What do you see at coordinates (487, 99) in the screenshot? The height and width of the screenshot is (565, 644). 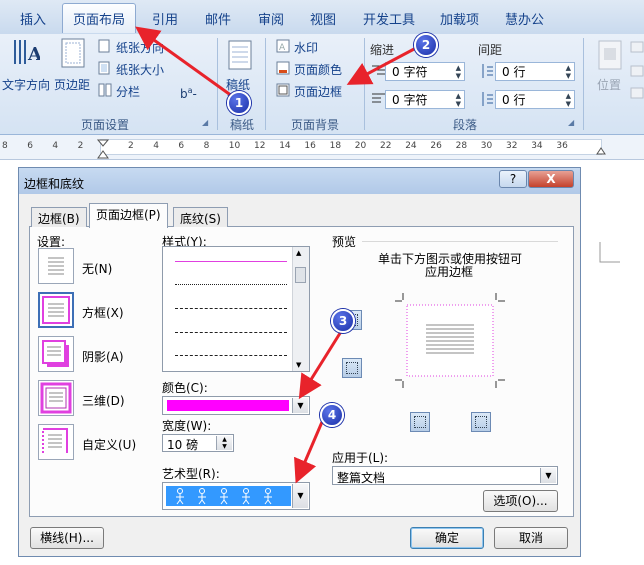 I see `spacing-after-icon` at bounding box center [487, 99].